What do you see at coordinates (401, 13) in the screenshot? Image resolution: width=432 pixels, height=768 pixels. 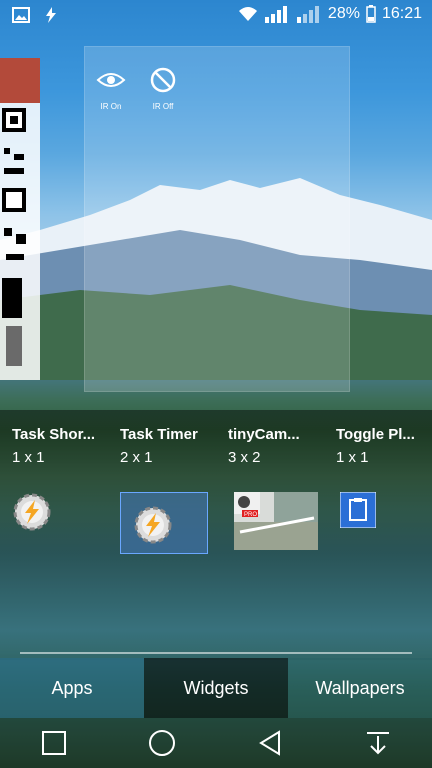 I see `clock: 16:21` at bounding box center [401, 13].